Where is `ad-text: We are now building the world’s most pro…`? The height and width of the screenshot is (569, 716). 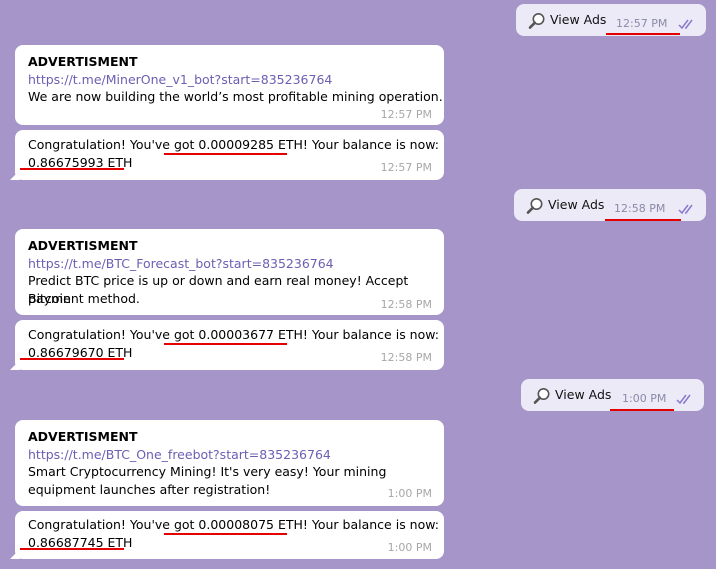
ad-text: We are now building the world’s most pro… is located at coordinates (235, 96).